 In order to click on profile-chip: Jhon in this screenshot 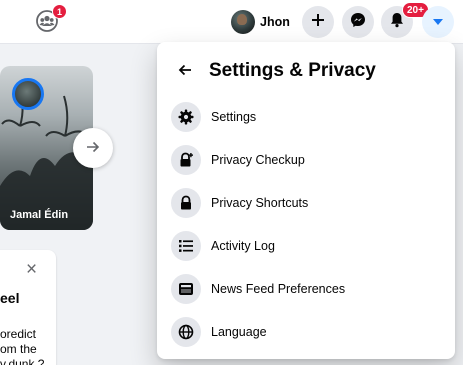, I will do `click(263, 22)`.